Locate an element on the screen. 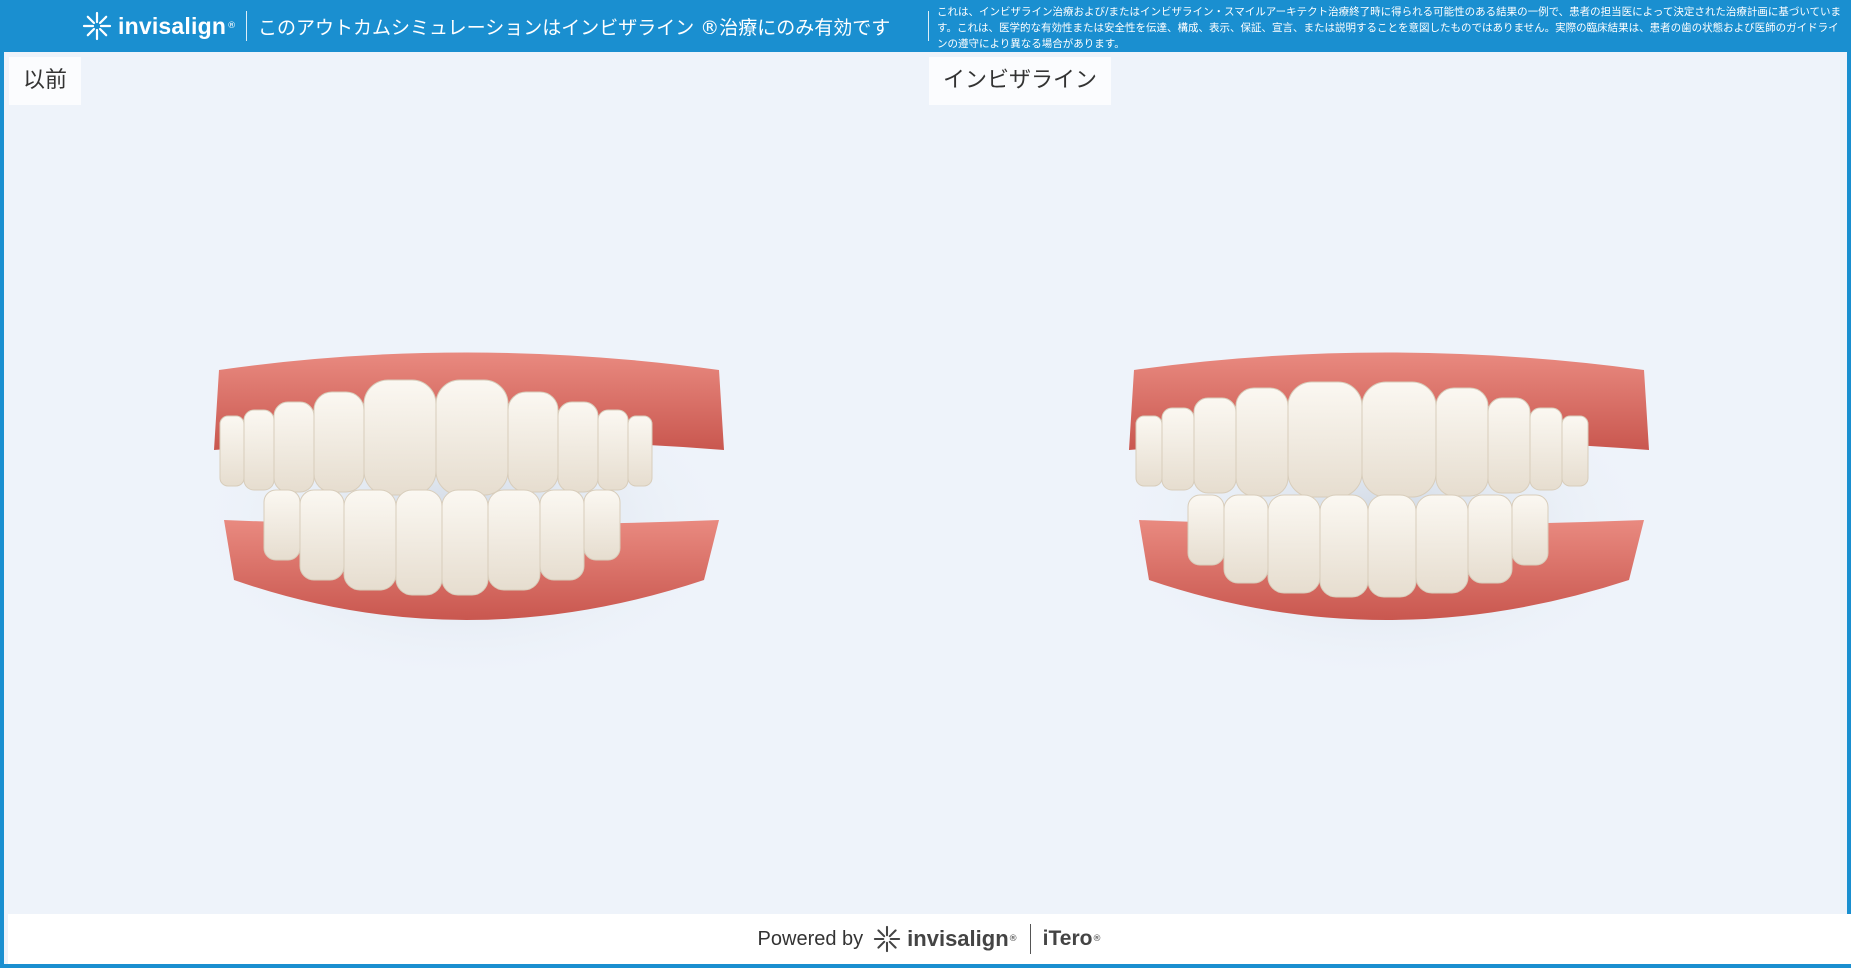  footer-divider is located at coordinates (1030, 939).